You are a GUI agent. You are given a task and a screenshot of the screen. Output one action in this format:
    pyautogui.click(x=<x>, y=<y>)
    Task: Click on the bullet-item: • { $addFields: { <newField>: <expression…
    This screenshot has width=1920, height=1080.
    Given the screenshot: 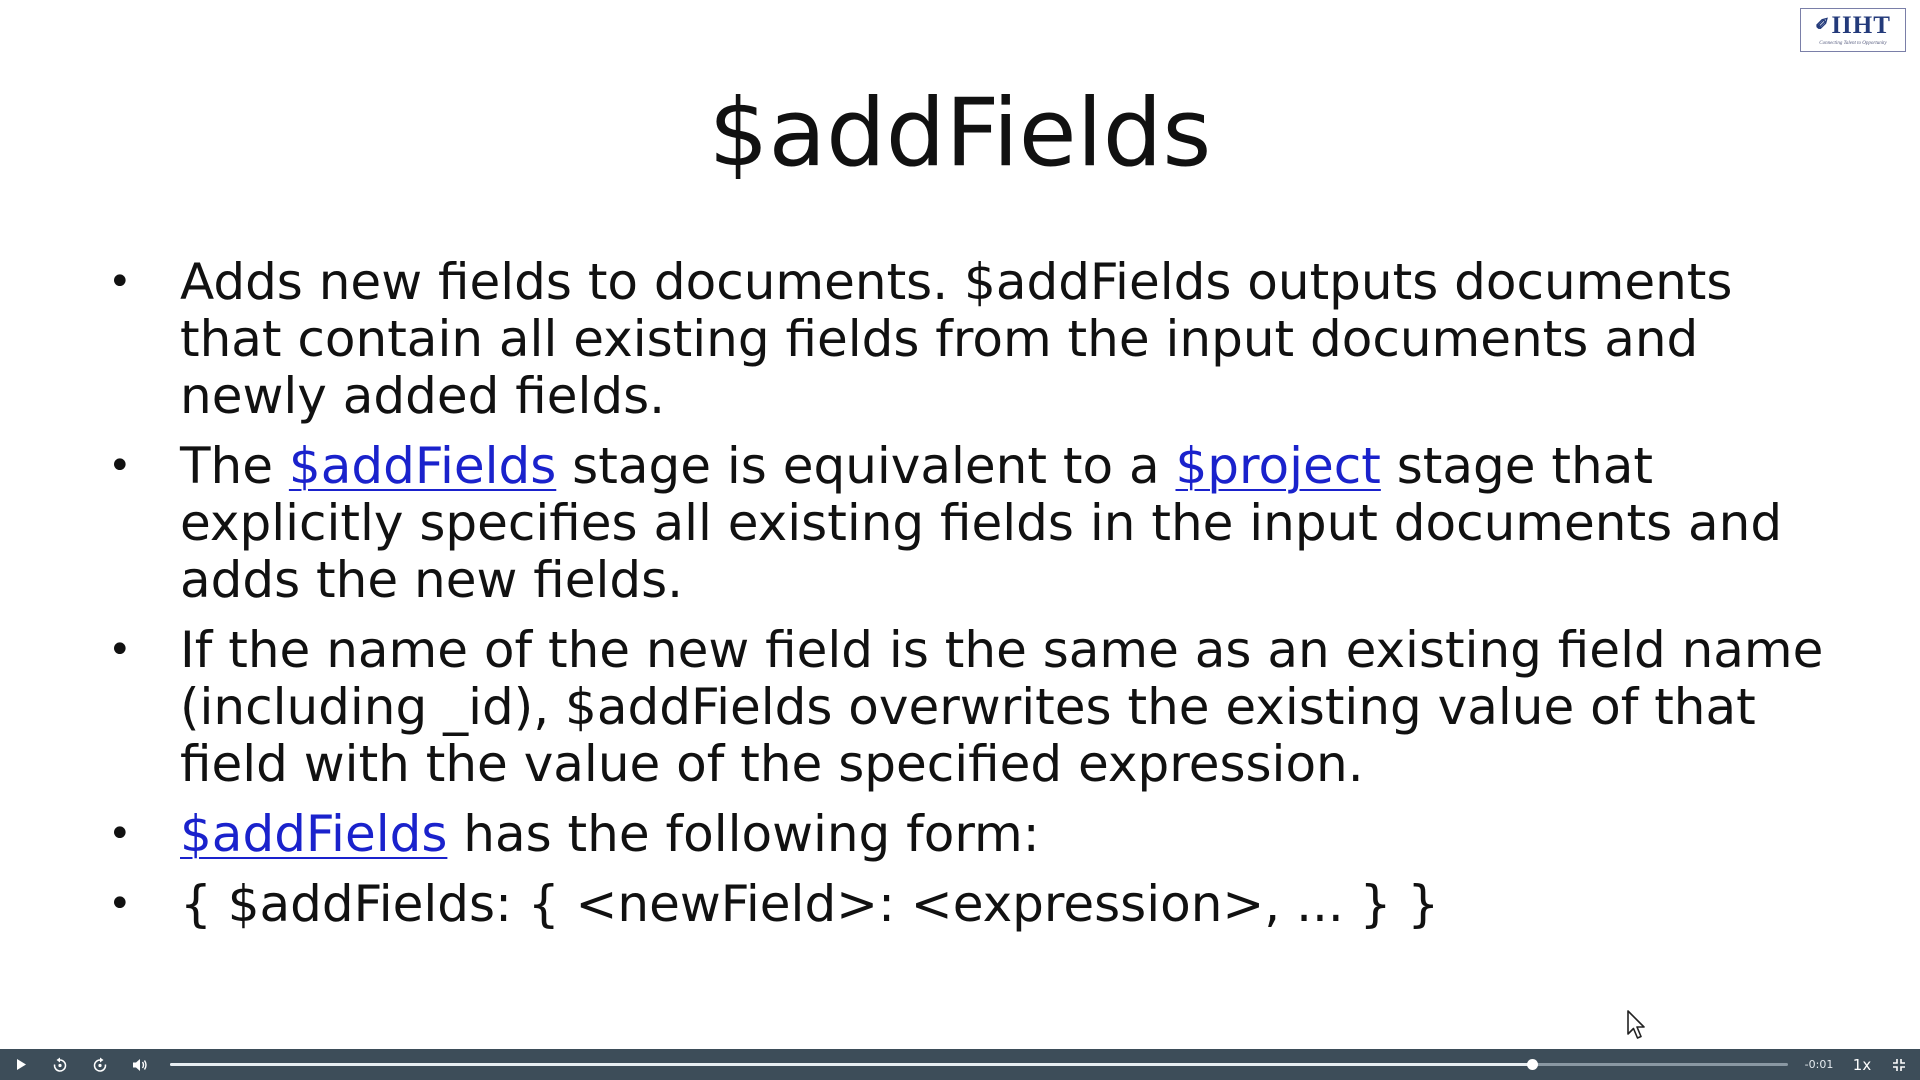 What is the action you would take?
    pyautogui.click(x=965, y=904)
    